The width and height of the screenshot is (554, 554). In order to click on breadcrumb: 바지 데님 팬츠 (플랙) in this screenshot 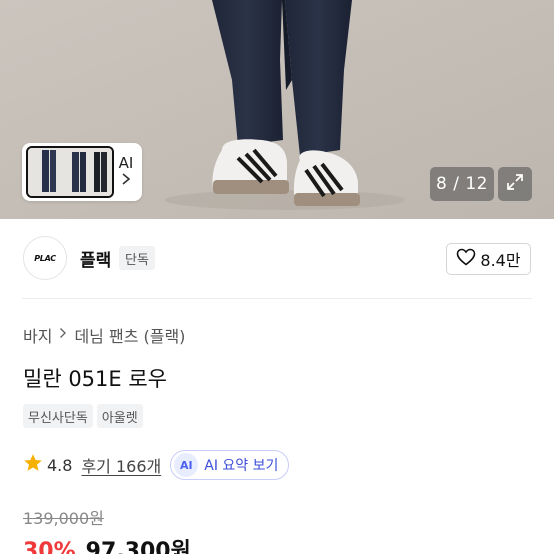, I will do `click(104, 335)`.